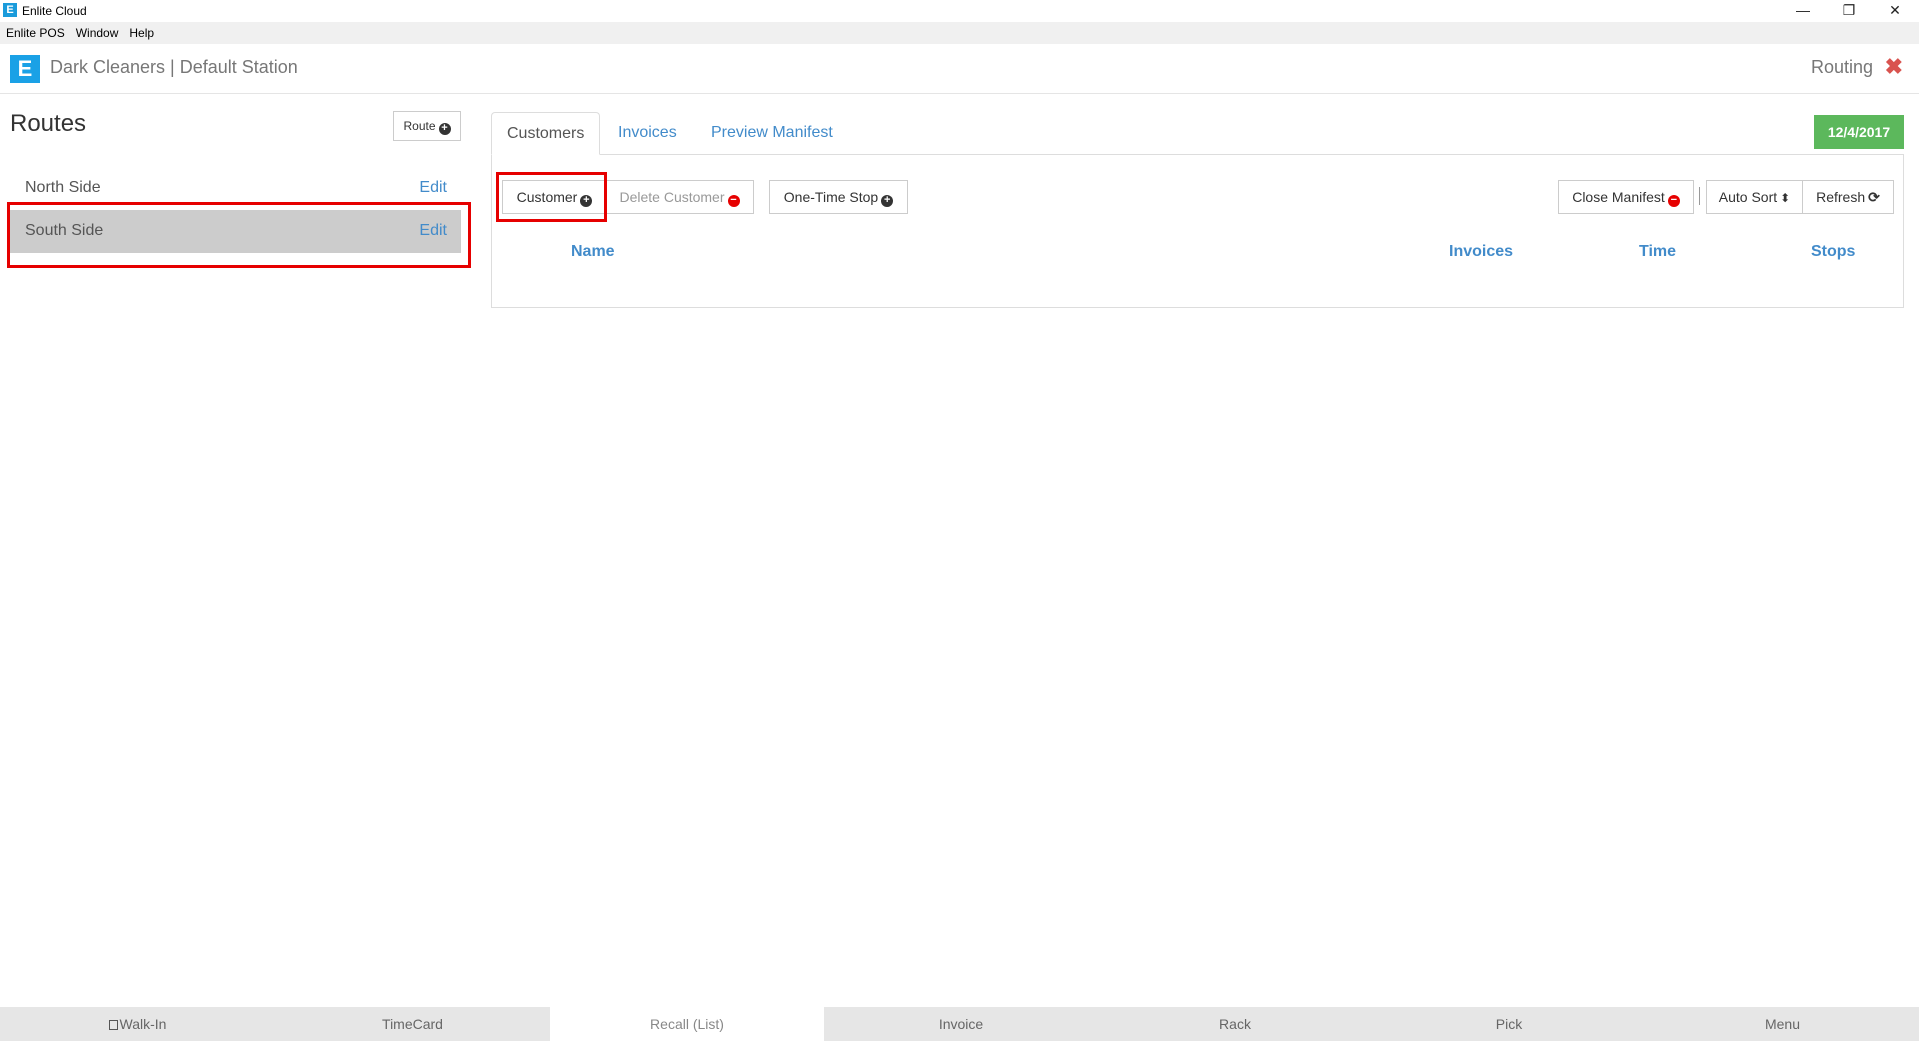 The width and height of the screenshot is (1919, 1041). I want to click on nav-recall-list: Recall (List), so click(687, 1024).